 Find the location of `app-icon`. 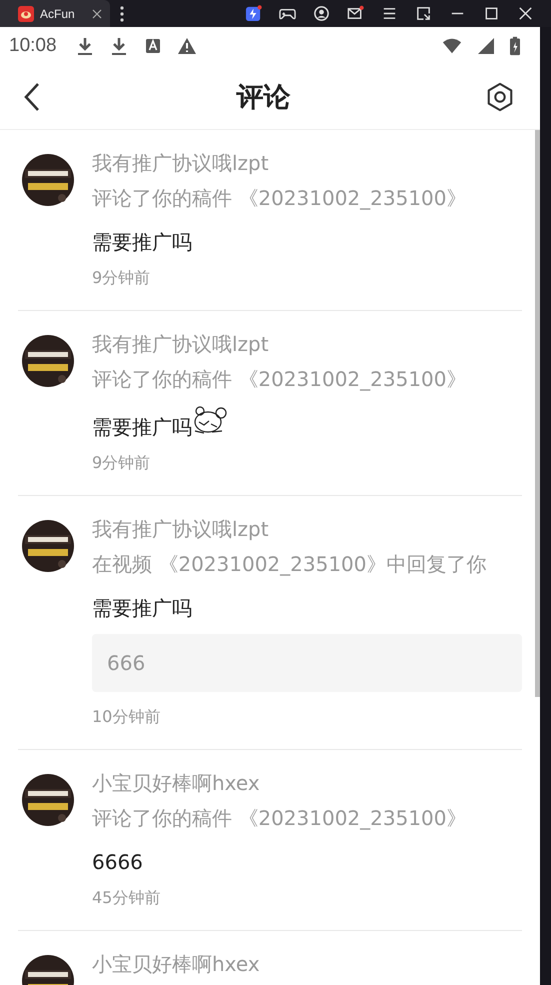

app-icon is located at coordinates (26, 14).